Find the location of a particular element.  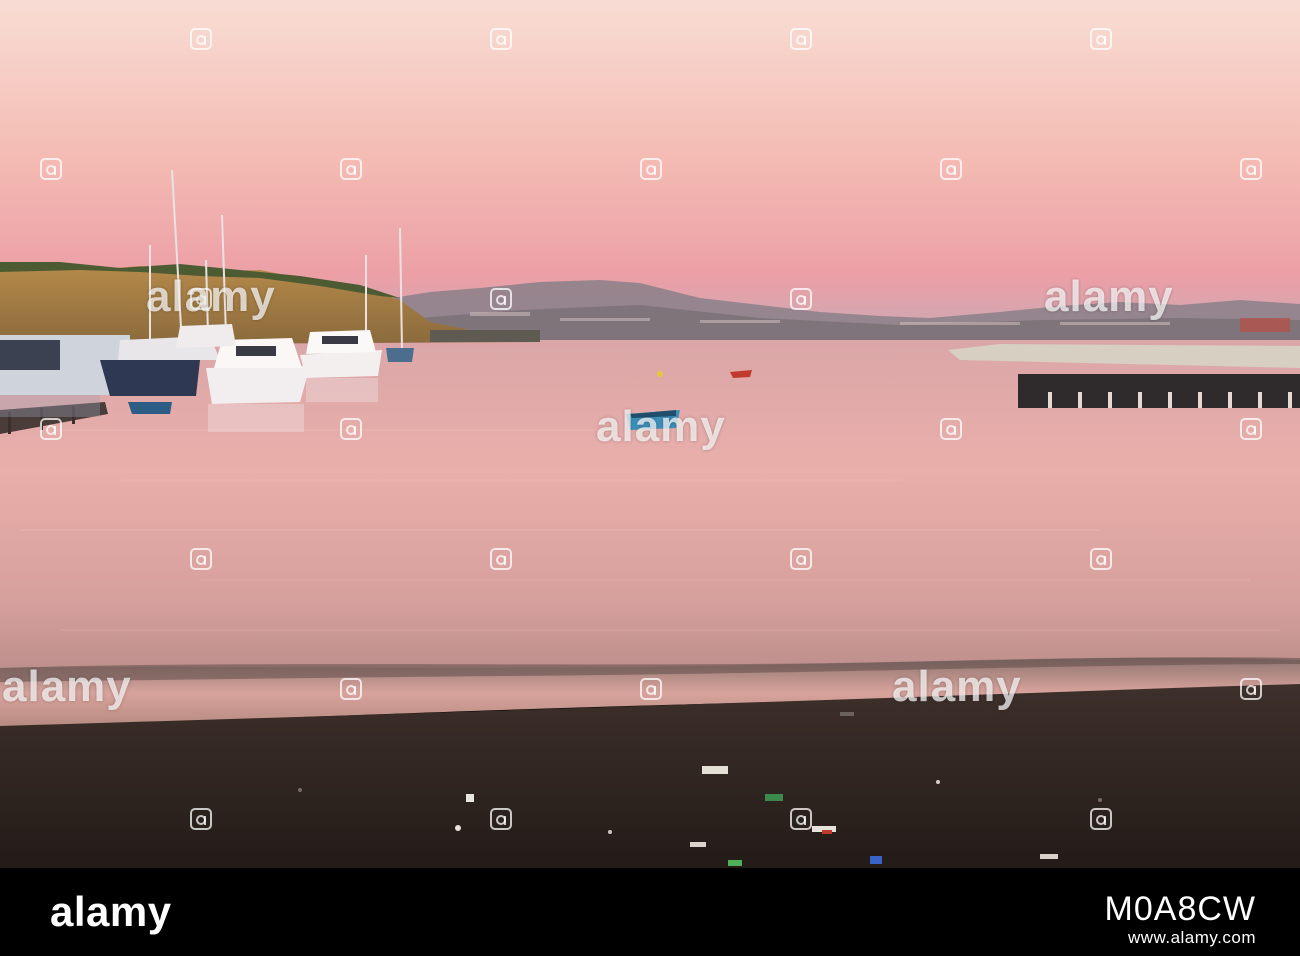

red-building is located at coordinates (1265, 325).